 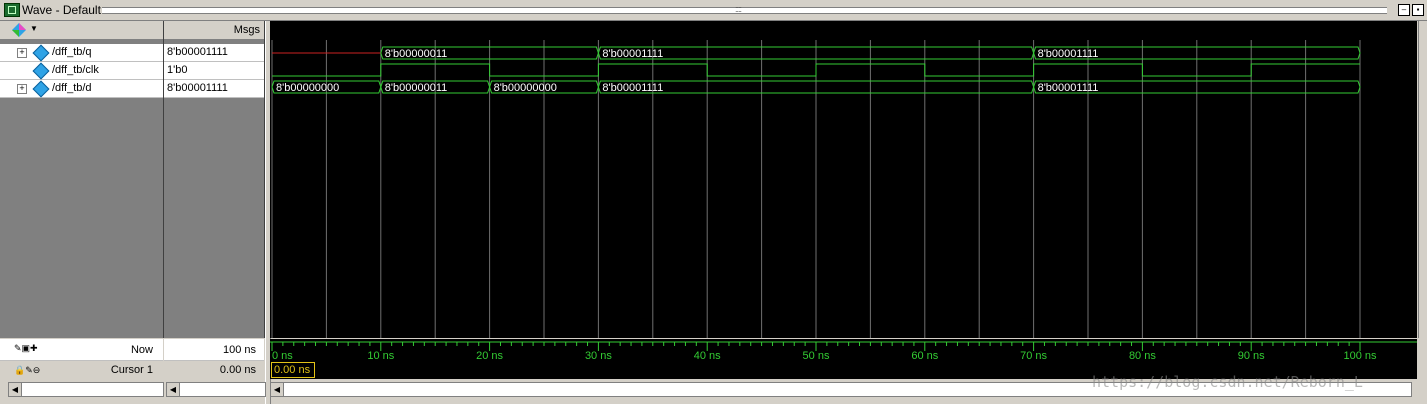 I want to click on cursor-time-box: 0.00 ns, so click(x=293, y=370).